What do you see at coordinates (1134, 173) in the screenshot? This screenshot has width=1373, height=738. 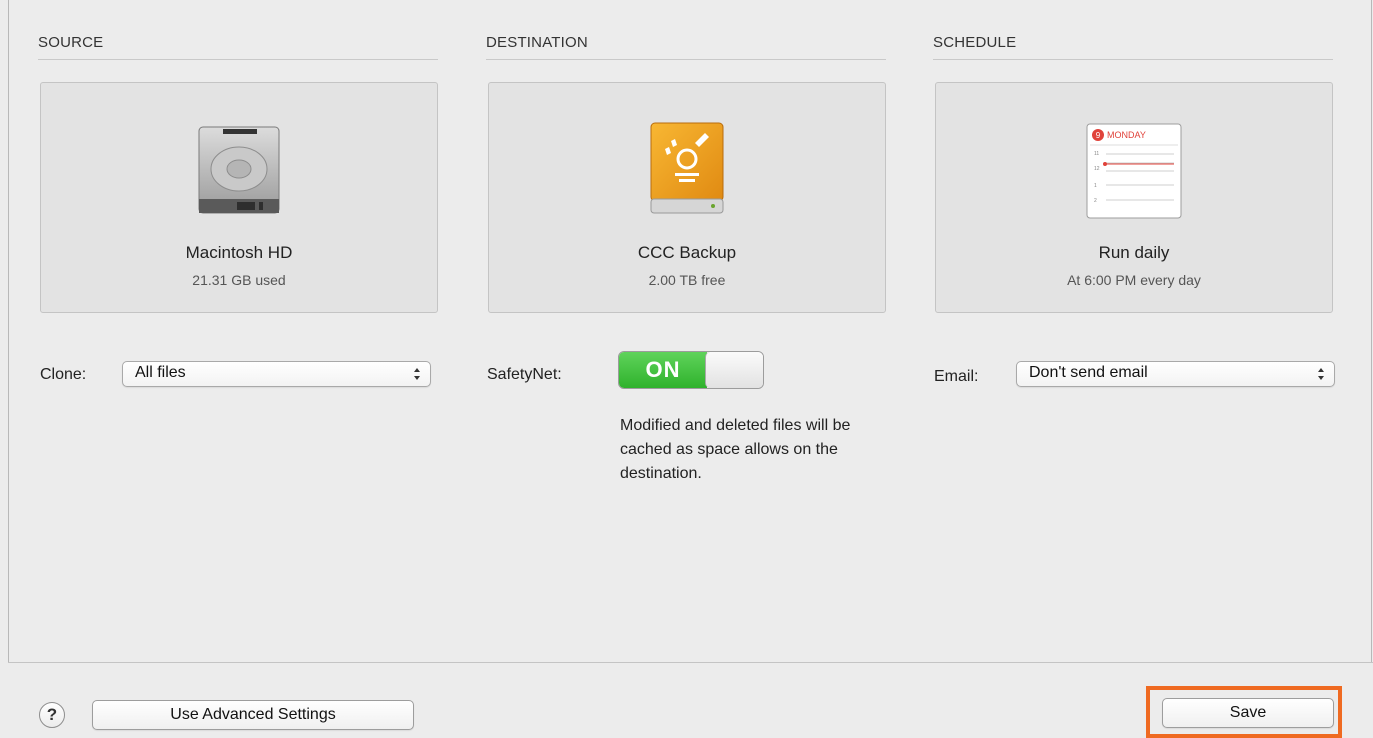 I see `calendar-icon: 9 MONDAY 11 12 1 2` at bounding box center [1134, 173].